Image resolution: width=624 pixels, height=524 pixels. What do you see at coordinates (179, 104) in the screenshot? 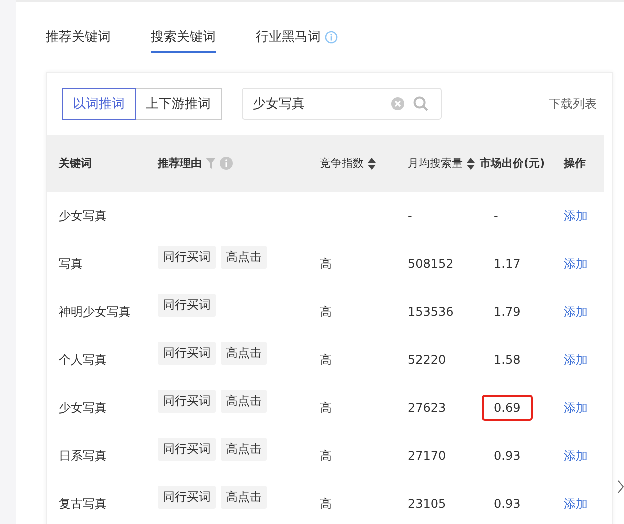
I see `mode-tab: 上下游推词` at bounding box center [179, 104].